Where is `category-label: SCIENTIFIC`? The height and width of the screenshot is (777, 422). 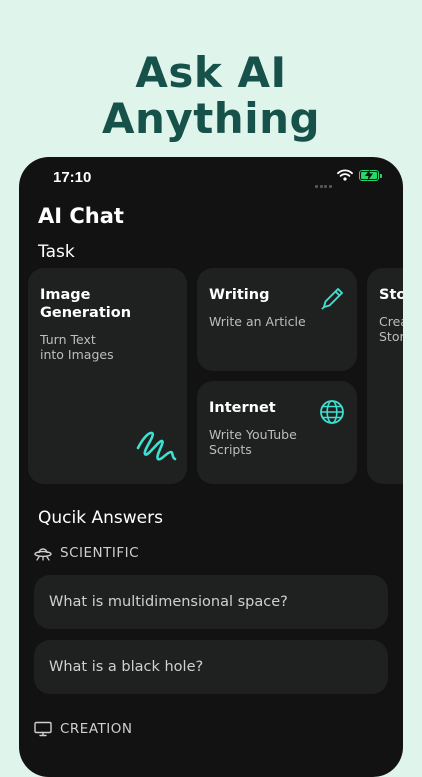
category-label: SCIENTIFIC is located at coordinates (100, 553).